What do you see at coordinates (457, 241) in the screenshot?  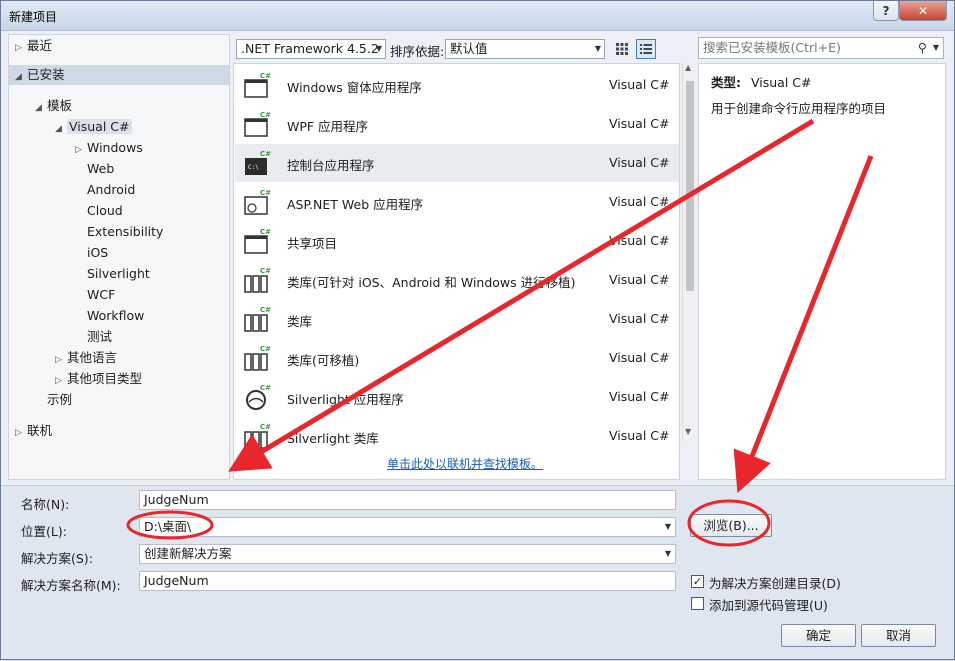 I see `template-row: C# 共享项目 Visual C#` at bounding box center [457, 241].